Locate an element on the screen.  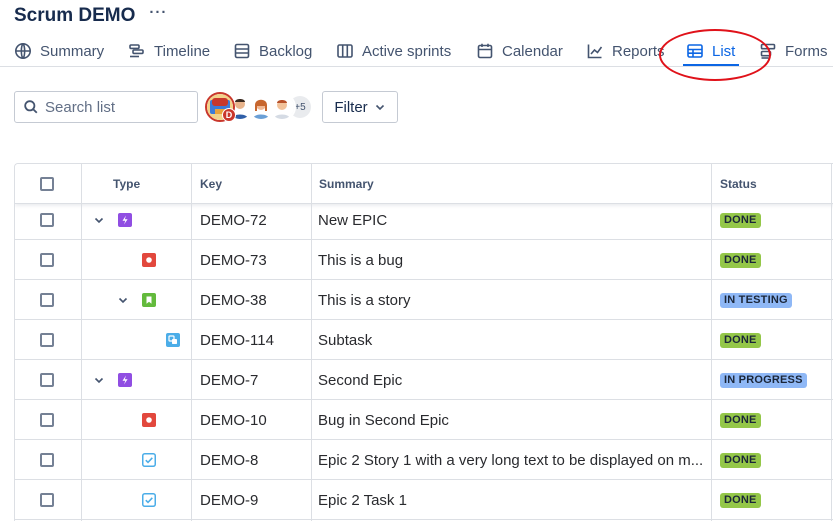
status-cell: IN TESTING is located at coordinates (756, 300).